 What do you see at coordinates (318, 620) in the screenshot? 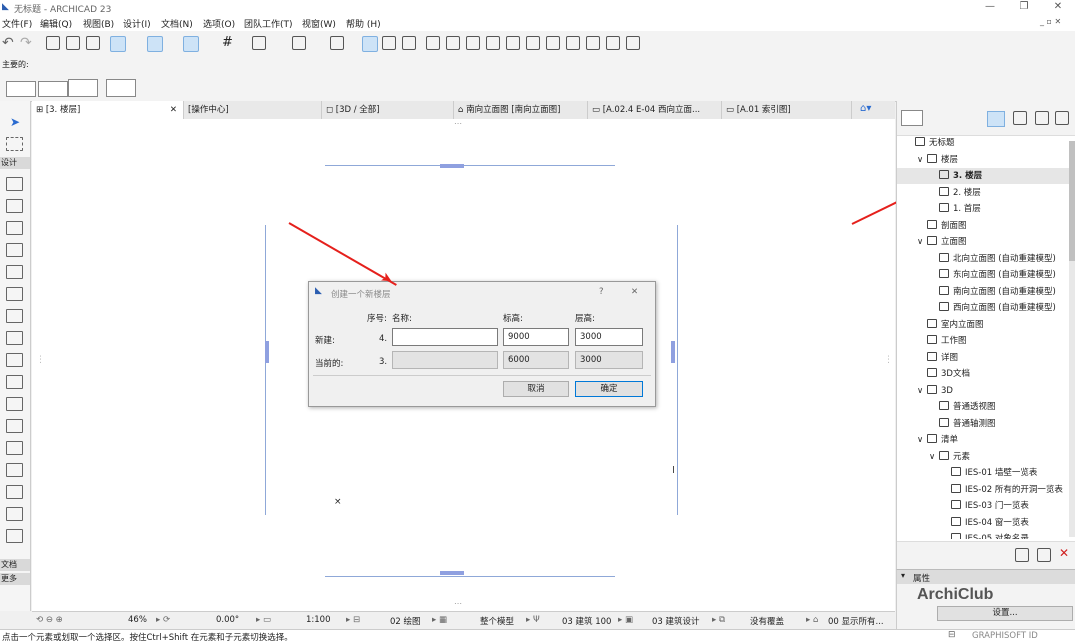
I see `scale-value: 1:100` at bounding box center [318, 620].